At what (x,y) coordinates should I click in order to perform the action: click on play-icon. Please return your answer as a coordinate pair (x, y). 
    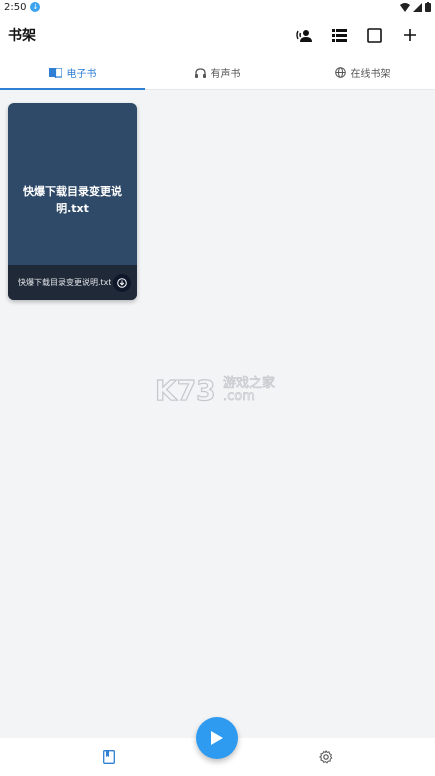
    Looking at the image, I should click on (217, 738).